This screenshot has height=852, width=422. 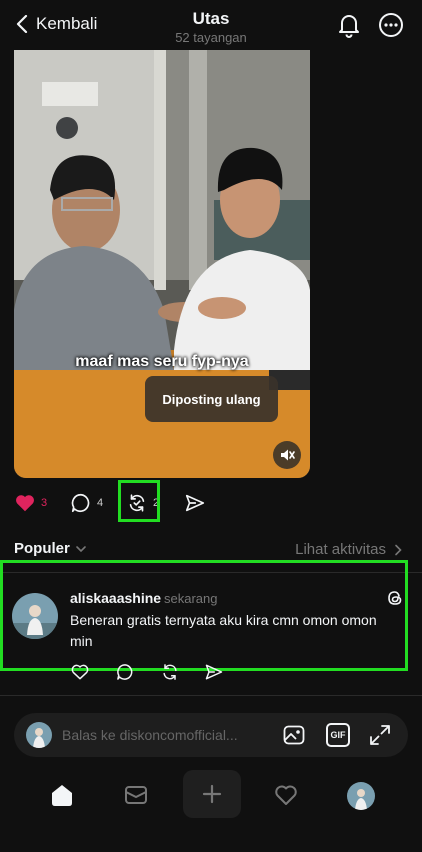 I want to click on chevron-down-icon, so click(x=81, y=548).